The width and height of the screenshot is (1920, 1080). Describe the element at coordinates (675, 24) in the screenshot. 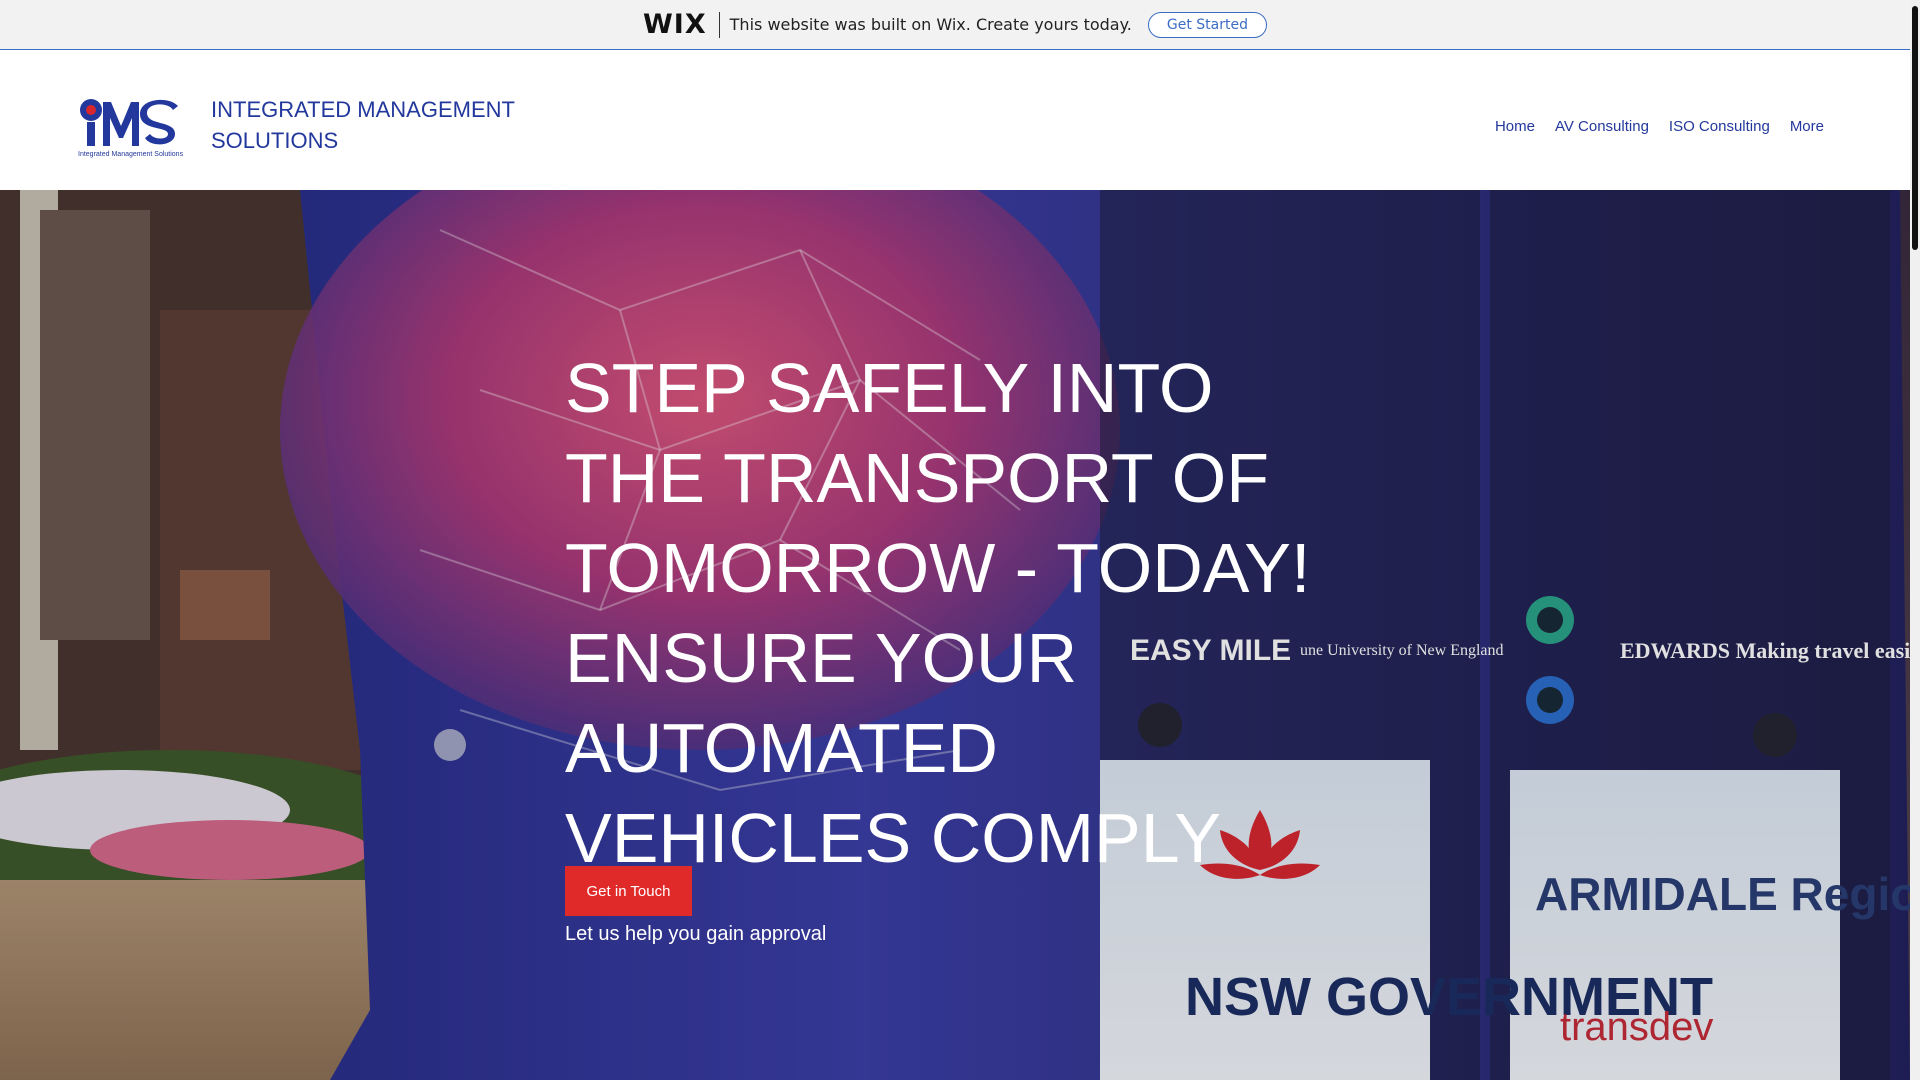

I see `wix-logo: WIX` at that location.